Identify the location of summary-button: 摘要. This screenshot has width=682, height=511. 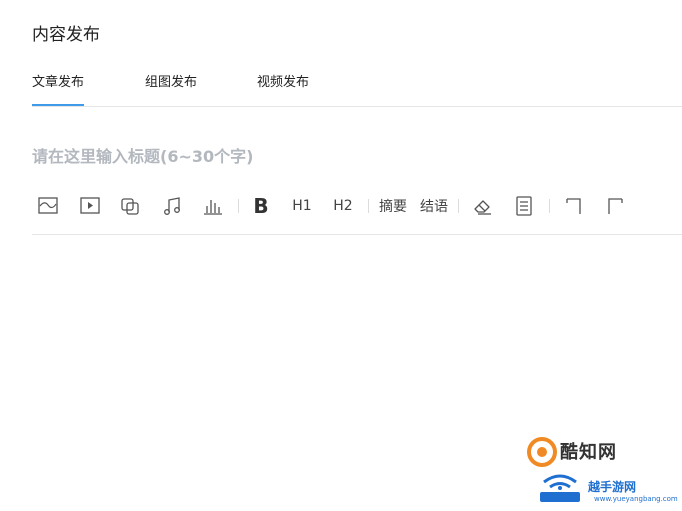
(393, 206).